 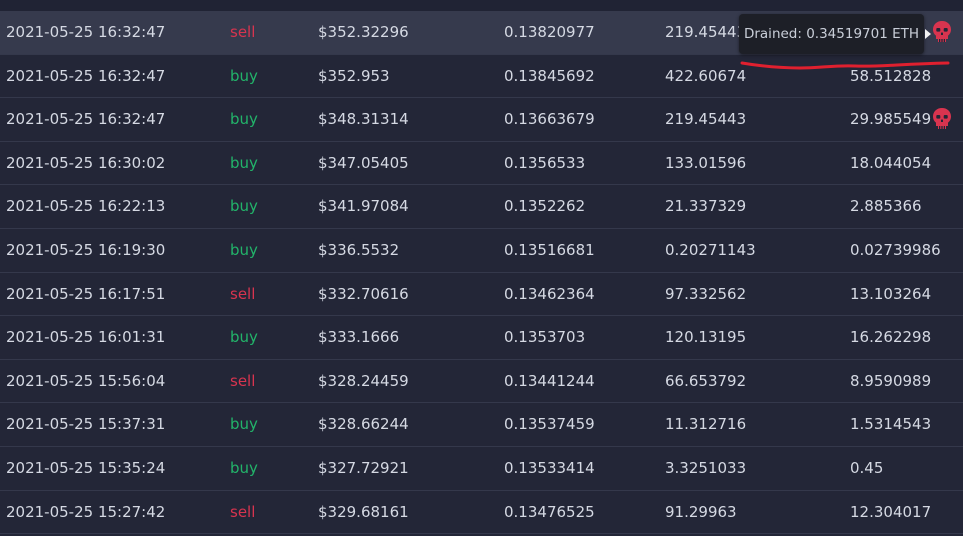 I want to click on trade-amount: 3.3251033, so click(x=706, y=467).